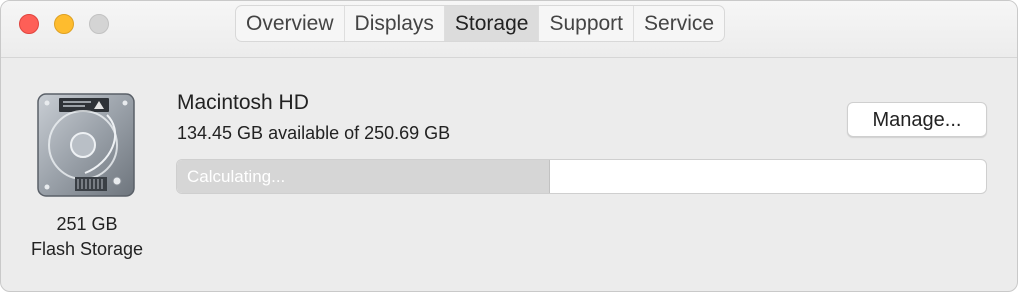  Describe the element at coordinates (64, 24) in the screenshot. I see `minimize-window-button` at that location.